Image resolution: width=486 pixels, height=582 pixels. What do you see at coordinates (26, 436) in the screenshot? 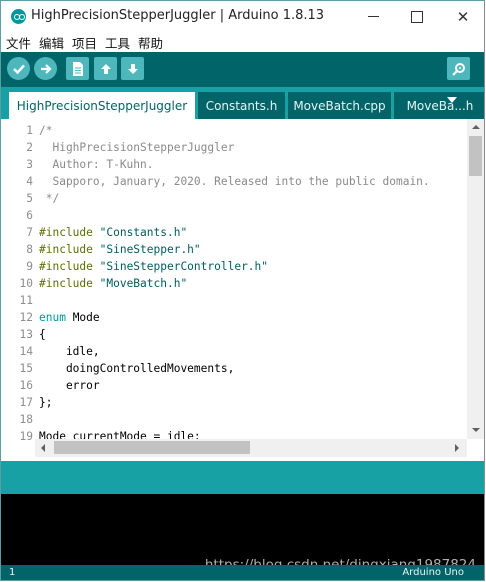
I see `line-number: 19` at bounding box center [26, 436].